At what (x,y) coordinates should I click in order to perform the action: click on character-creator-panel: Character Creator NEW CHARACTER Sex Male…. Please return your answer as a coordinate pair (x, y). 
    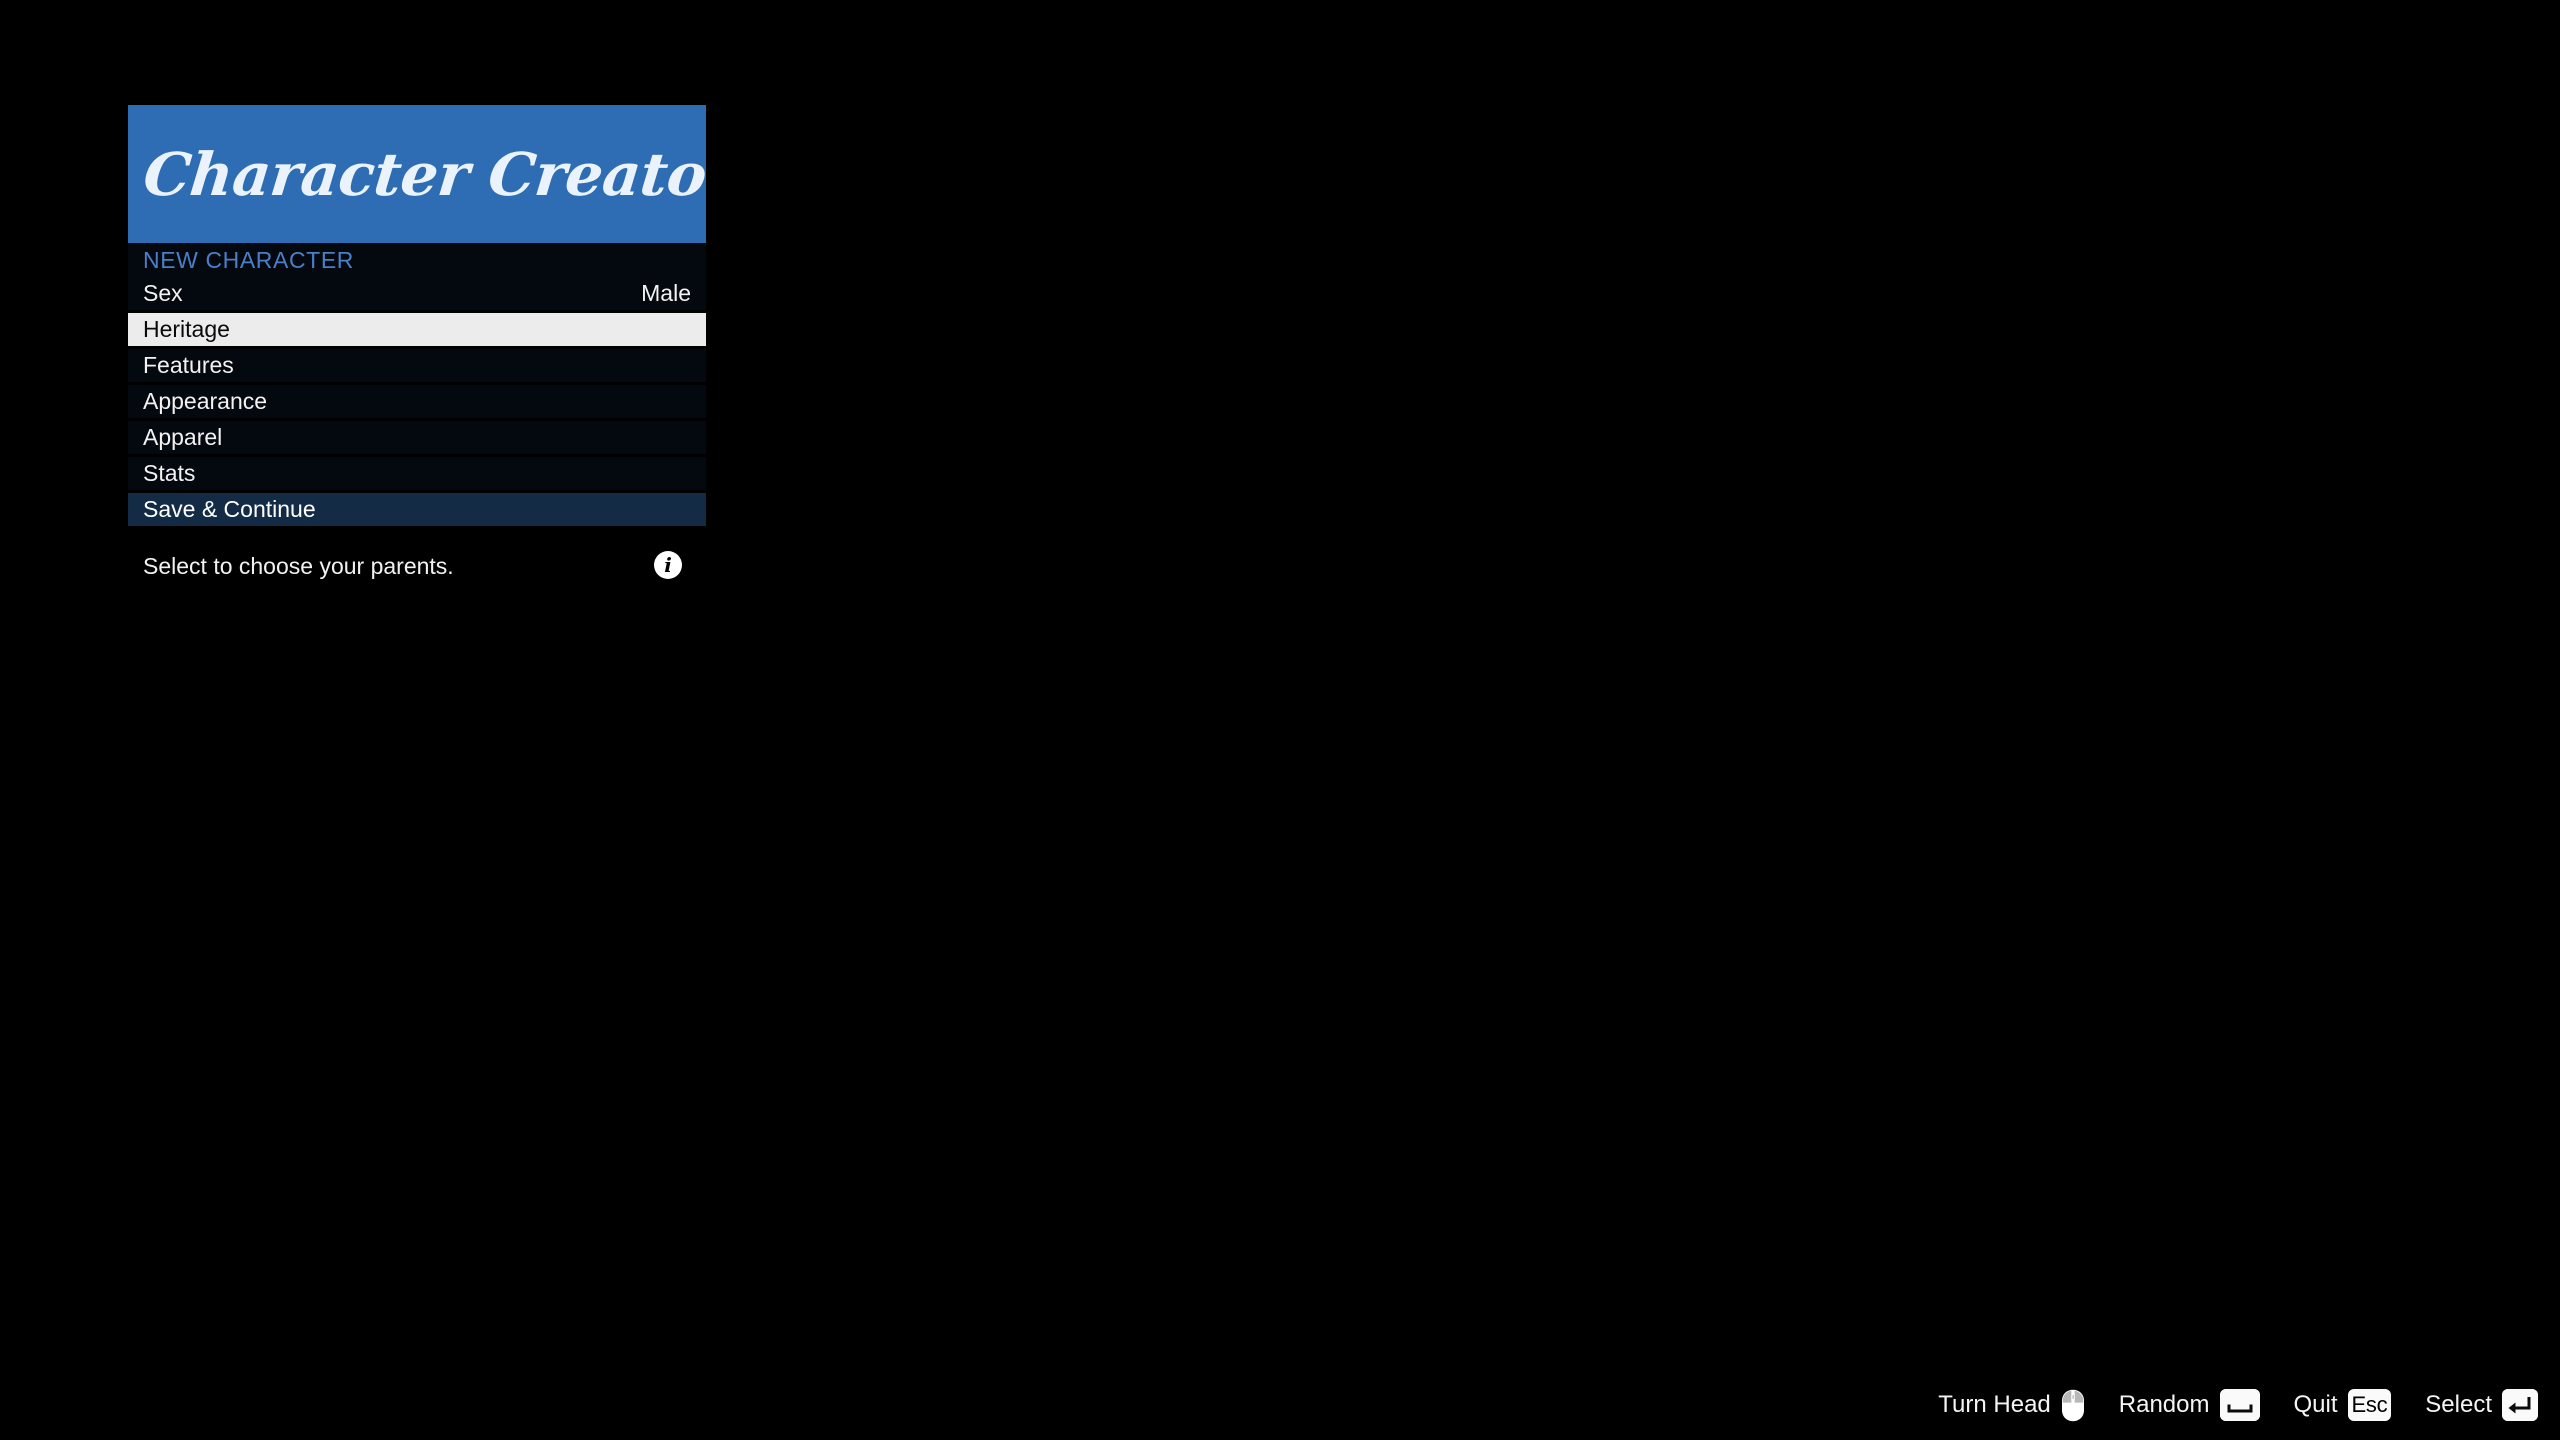
    Looking at the image, I should click on (417, 344).